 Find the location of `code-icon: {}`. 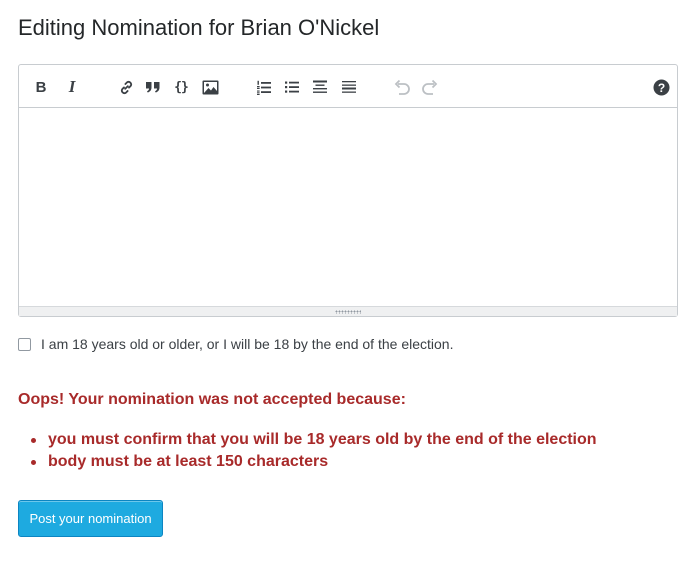

code-icon: {} is located at coordinates (181, 87).